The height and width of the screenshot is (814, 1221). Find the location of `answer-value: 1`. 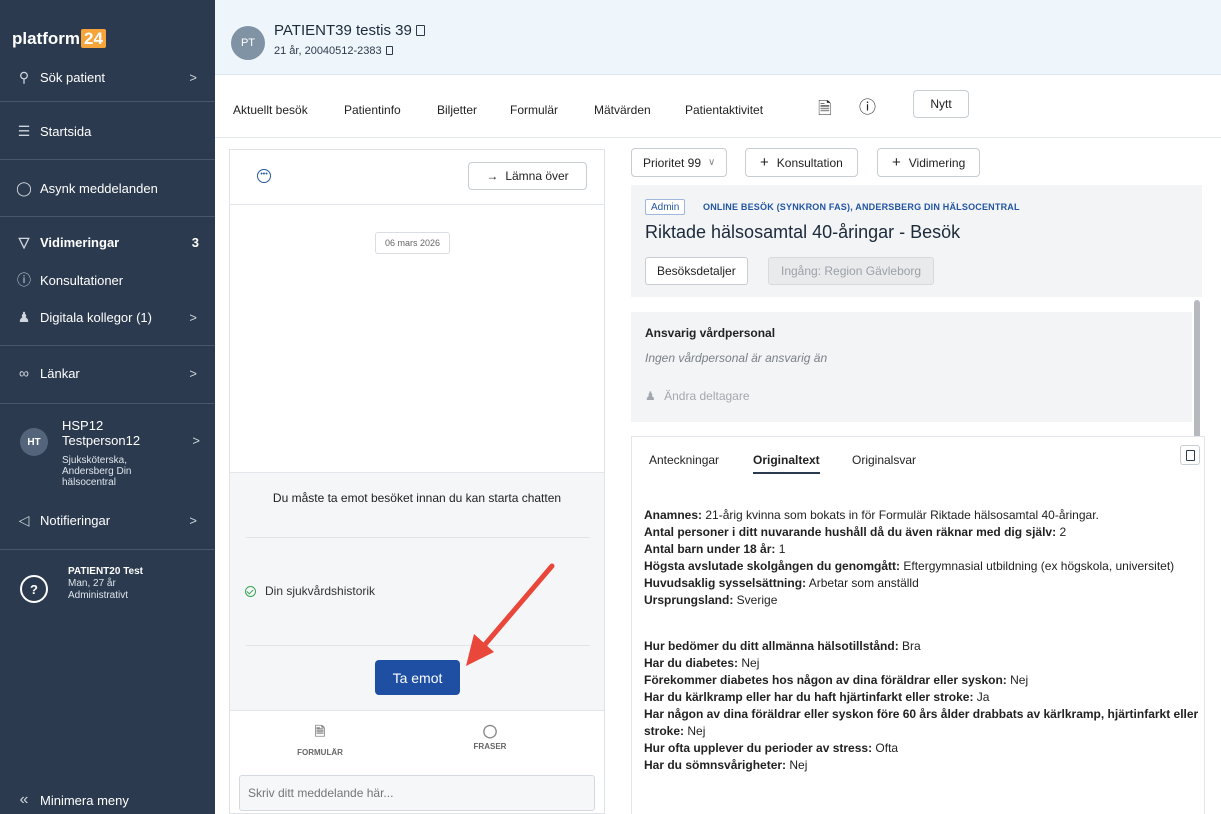

answer-value: 1 is located at coordinates (780, 549).